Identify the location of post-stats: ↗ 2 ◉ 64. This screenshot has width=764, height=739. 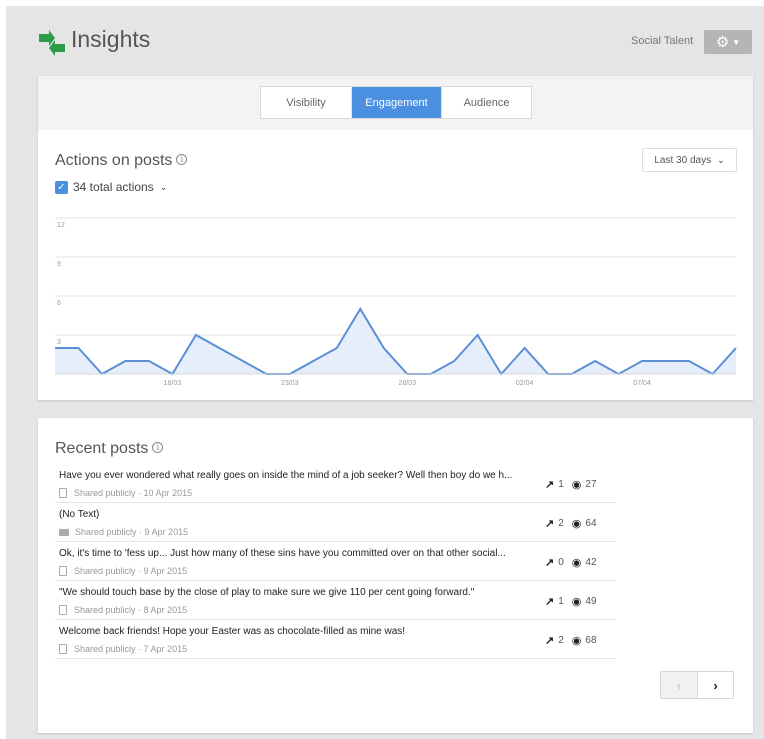
(571, 523).